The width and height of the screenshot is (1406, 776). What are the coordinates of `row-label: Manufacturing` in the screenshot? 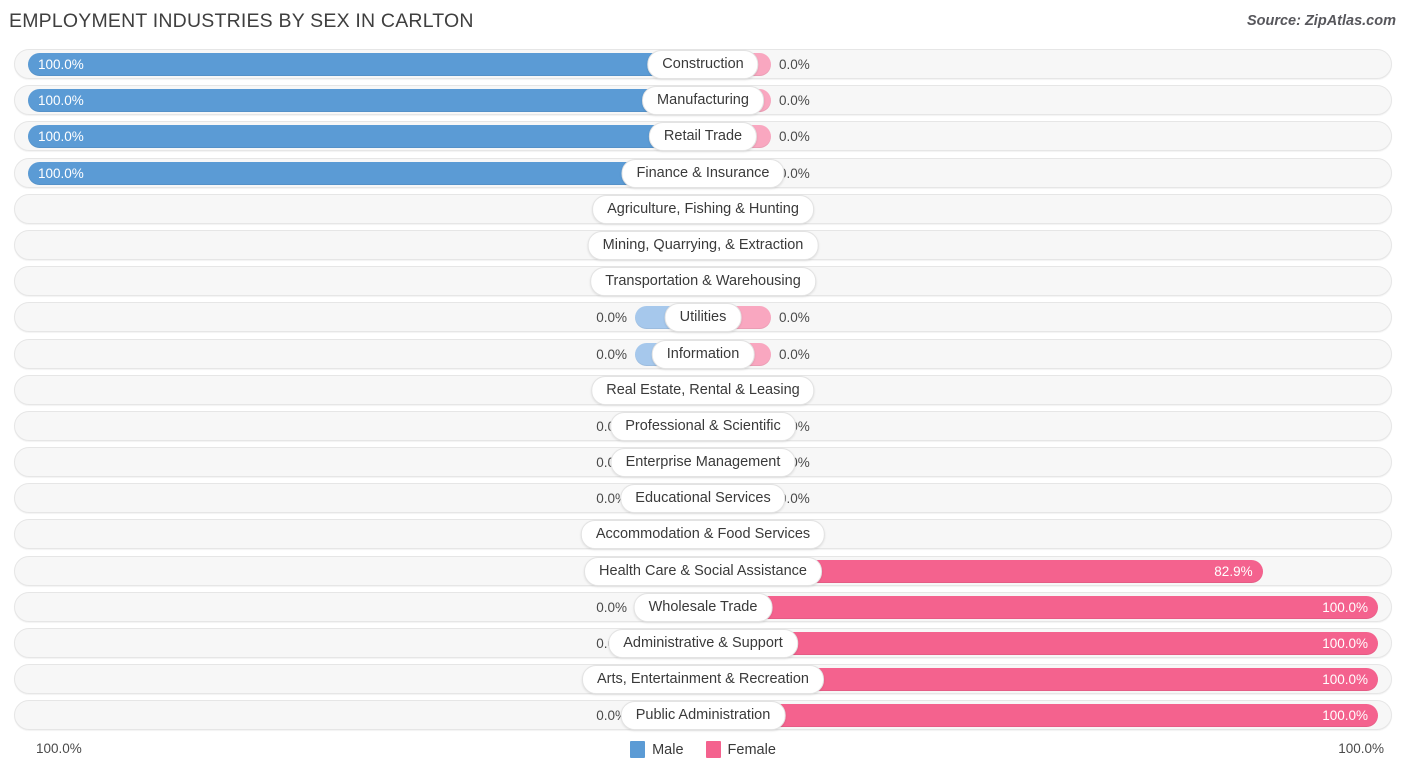 It's located at (703, 101).